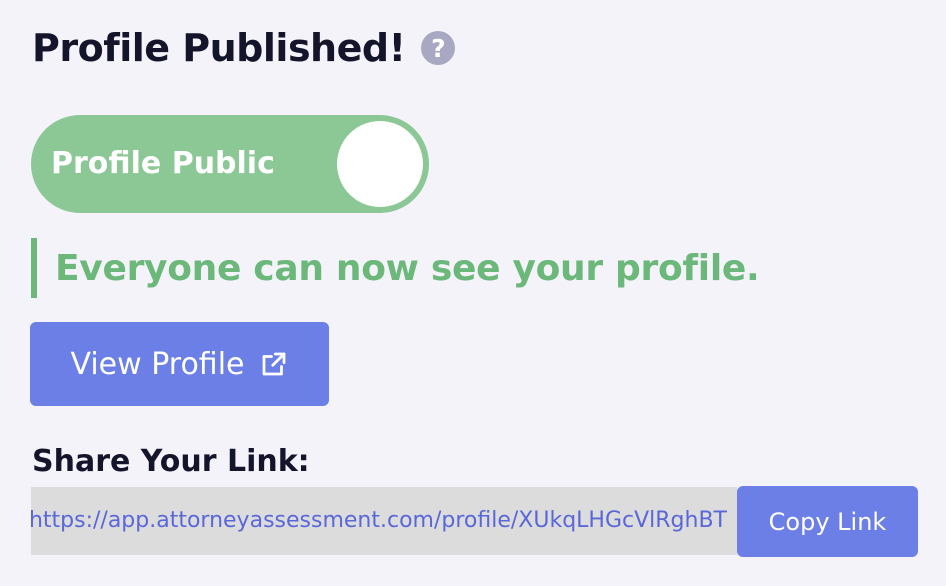 Image resolution: width=946 pixels, height=586 pixels. I want to click on view-profile-label: View Profile, so click(157, 364).